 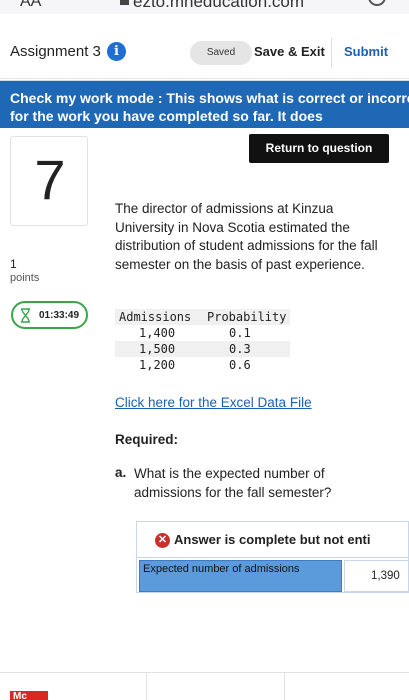 I want to click on assignment-header: Assignment 3 i Saved Save & Exit Submit, so click(x=204, y=46).